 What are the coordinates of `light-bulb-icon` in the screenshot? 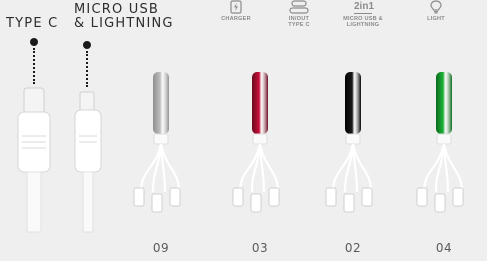 It's located at (436, 7).